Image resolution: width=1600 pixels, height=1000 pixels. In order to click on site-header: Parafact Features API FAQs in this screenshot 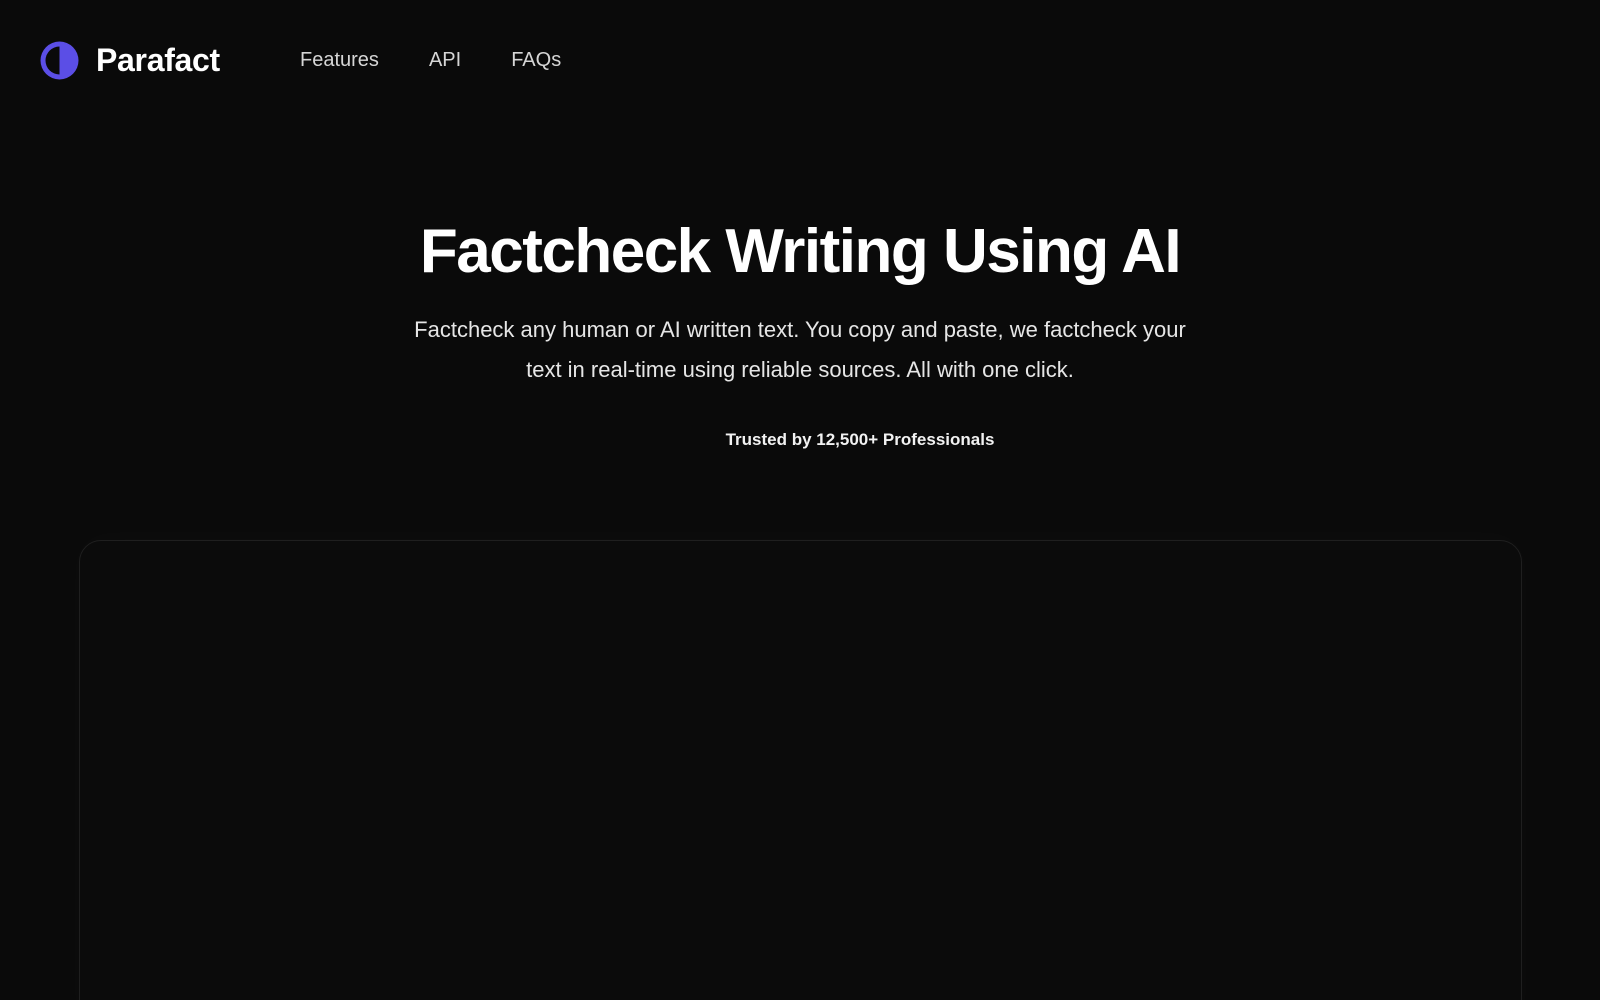, I will do `click(800, 60)`.